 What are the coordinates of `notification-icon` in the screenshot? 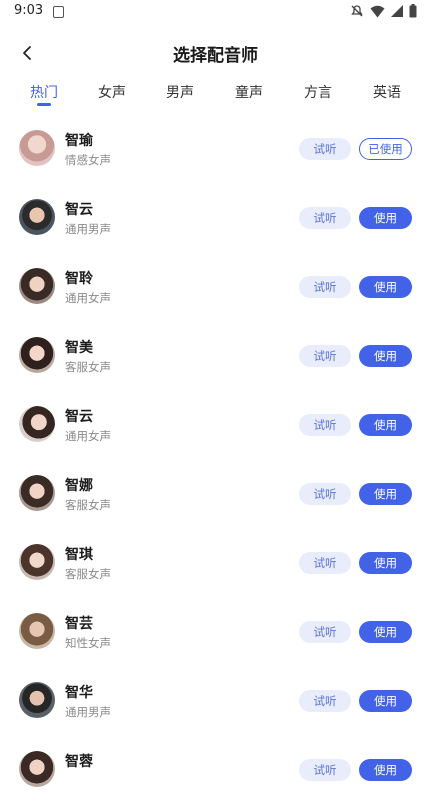 It's located at (58, 12).